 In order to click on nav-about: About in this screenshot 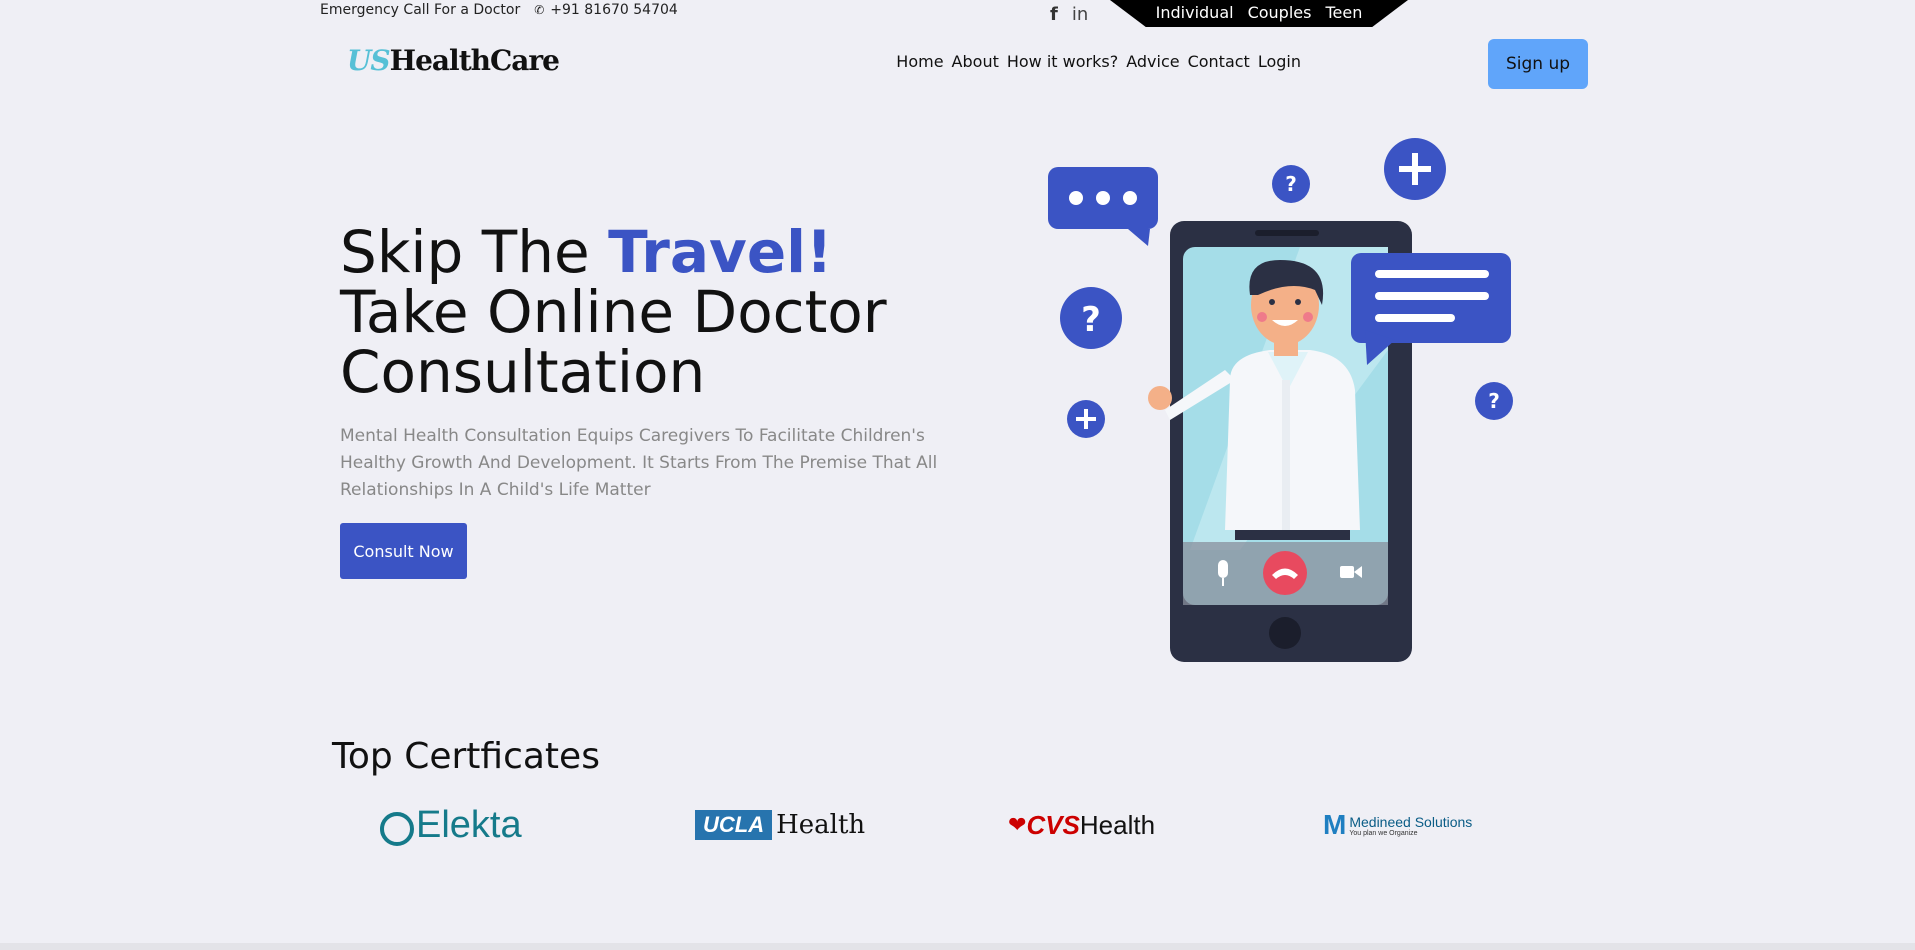, I will do `click(975, 61)`.